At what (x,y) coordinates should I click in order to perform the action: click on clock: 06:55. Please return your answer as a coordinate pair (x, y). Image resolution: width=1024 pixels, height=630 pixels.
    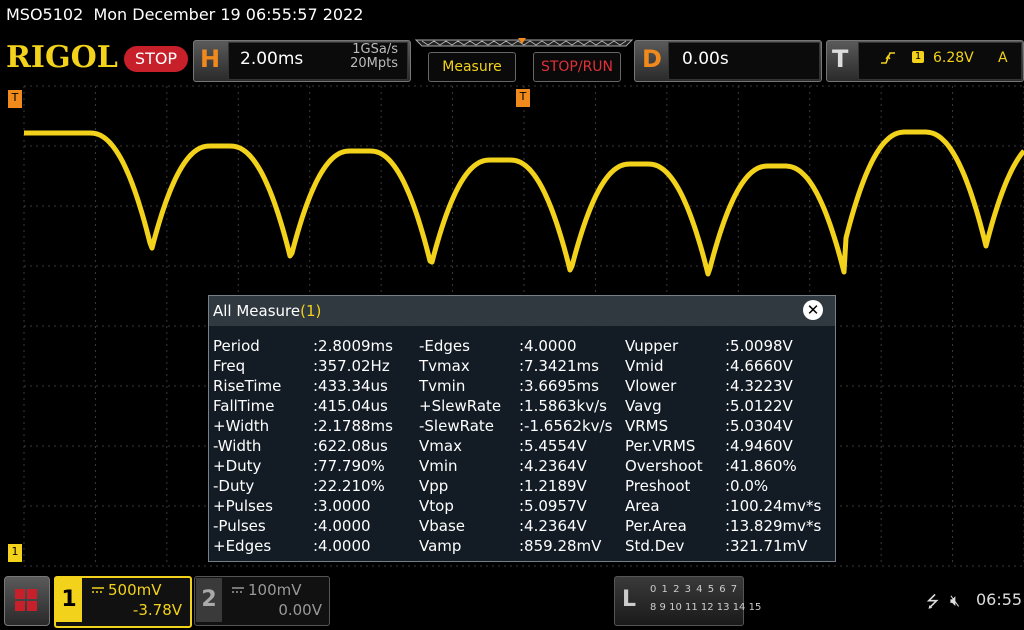
    Looking at the image, I should click on (999, 599).